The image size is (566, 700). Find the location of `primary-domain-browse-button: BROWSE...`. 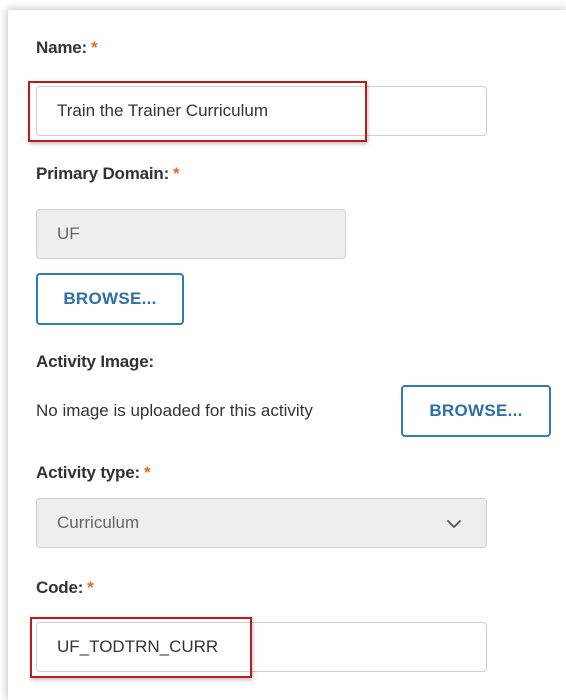

primary-domain-browse-button: BROWSE... is located at coordinates (110, 299).